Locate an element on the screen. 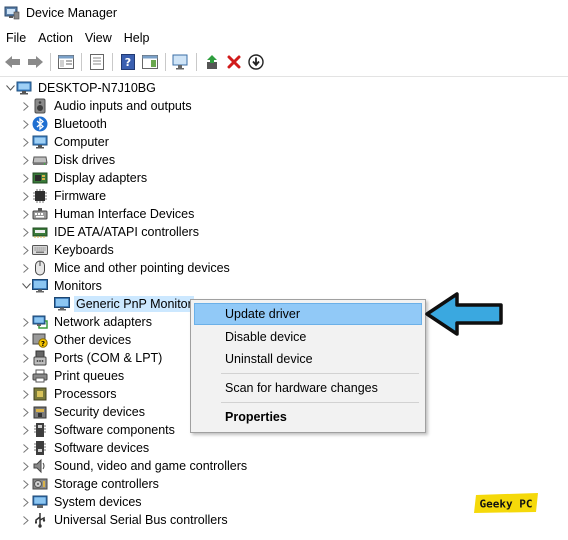 Image resolution: width=568 pixels, height=540 pixels. tree-item-print-queues: Print queues is located at coordinates (73, 376).